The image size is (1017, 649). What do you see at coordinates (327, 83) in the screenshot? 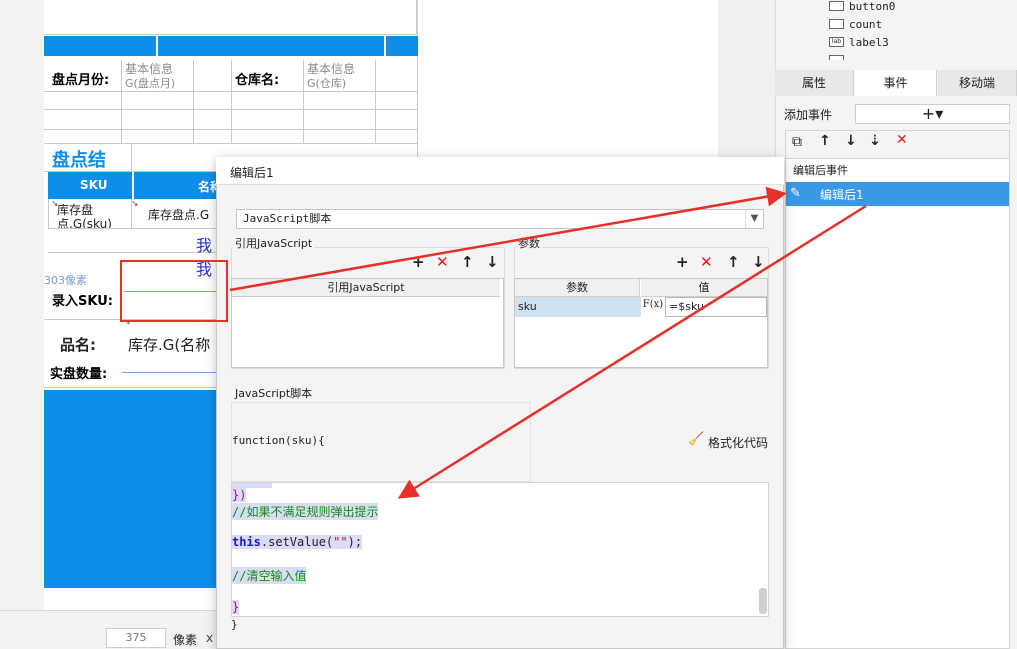
I see `warehouse-hint-field: G(仓库)` at bounding box center [327, 83].